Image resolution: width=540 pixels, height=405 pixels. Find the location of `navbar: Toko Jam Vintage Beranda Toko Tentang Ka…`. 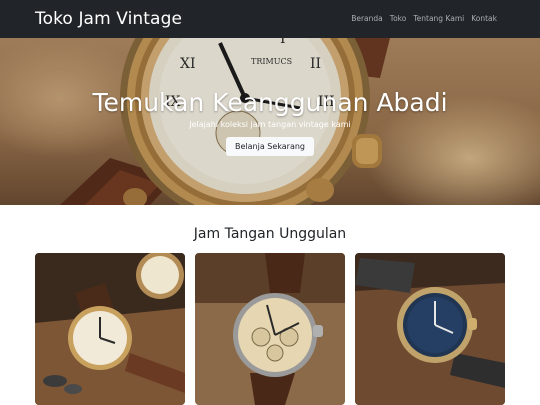

navbar: Toko Jam Vintage Beranda Toko Tentang Ka… is located at coordinates (270, 19).